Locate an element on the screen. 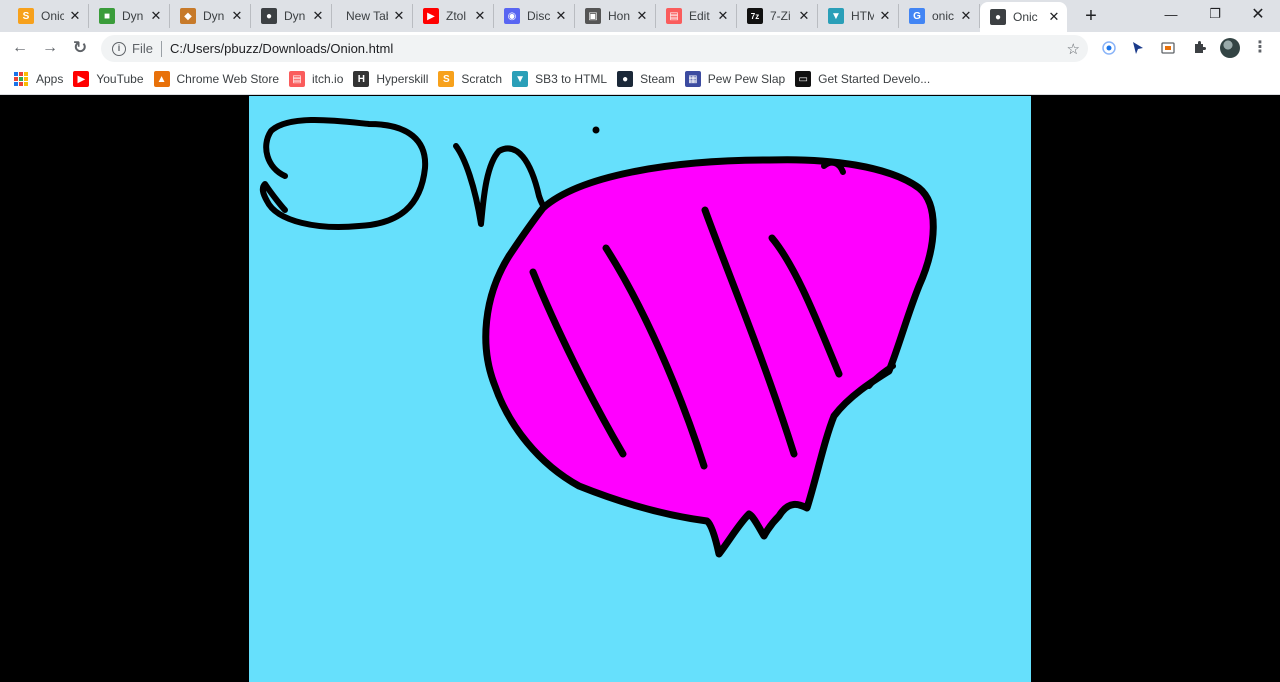 The height and width of the screenshot is (682, 1280). reload-icon: ↻ is located at coordinates (80, 47).